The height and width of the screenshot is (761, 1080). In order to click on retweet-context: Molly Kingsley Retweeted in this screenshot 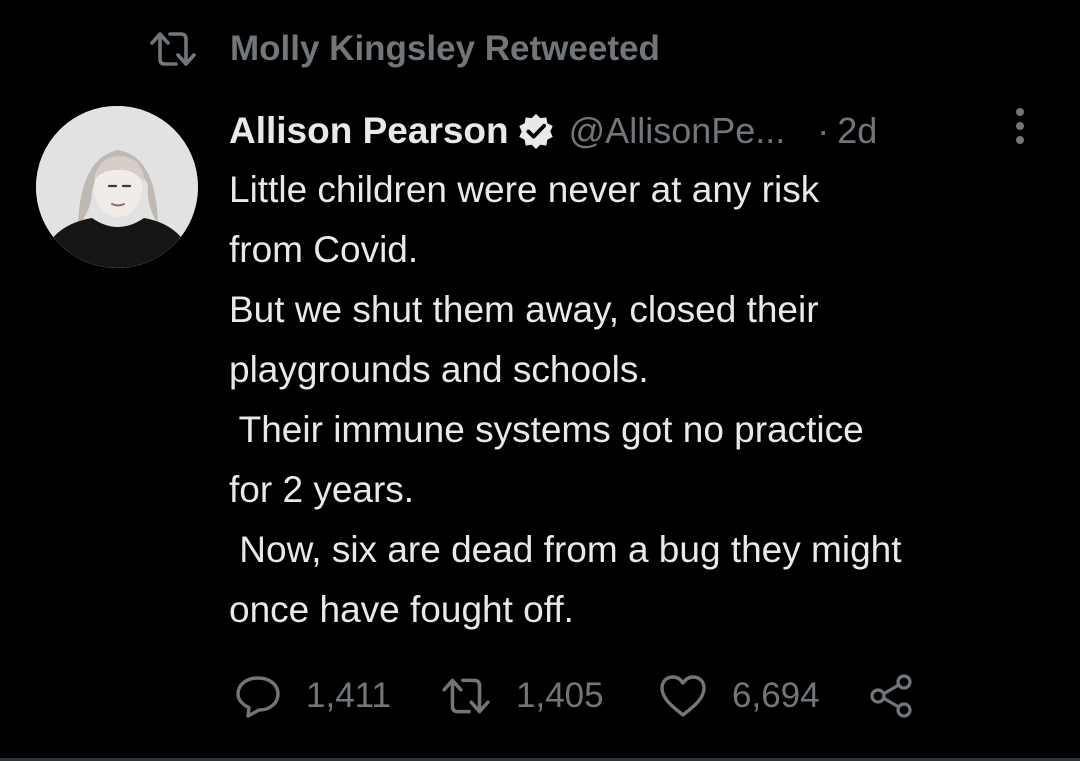, I will do `click(404, 49)`.